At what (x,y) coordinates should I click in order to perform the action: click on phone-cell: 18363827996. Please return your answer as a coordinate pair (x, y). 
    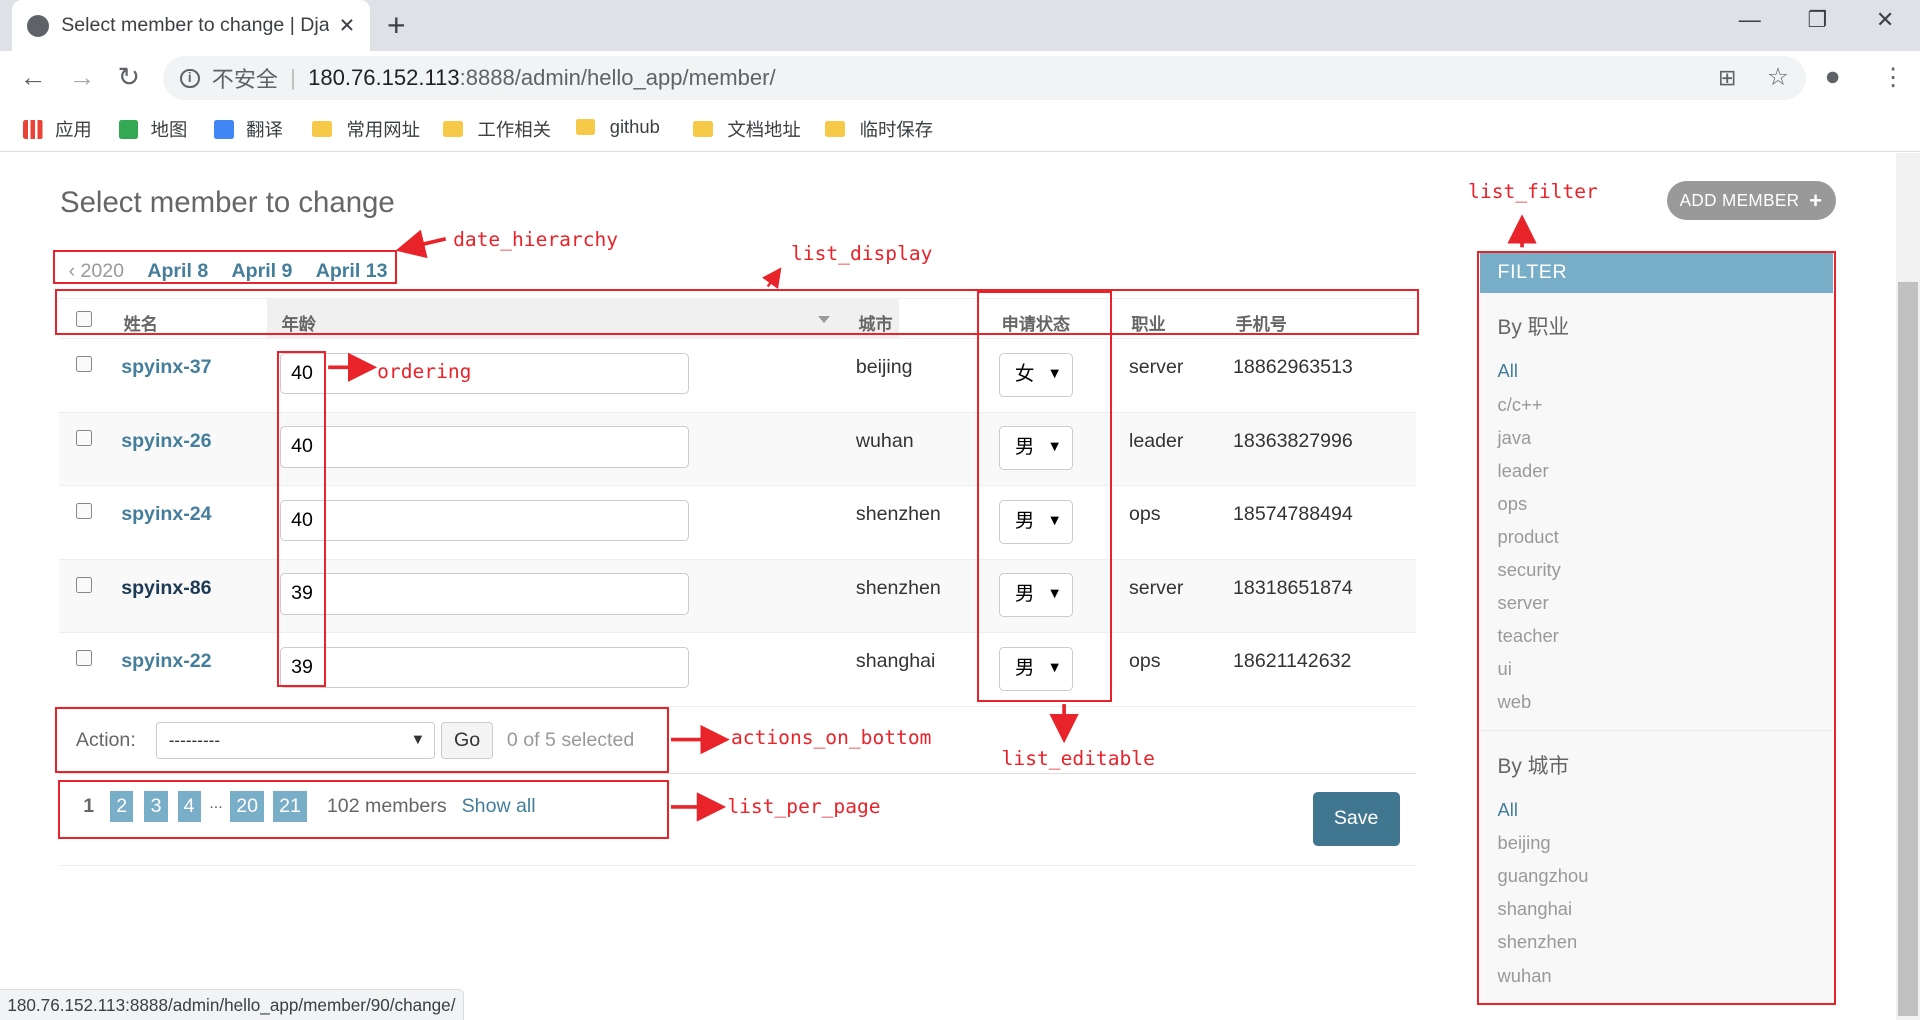
    Looking at the image, I should click on (1293, 440).